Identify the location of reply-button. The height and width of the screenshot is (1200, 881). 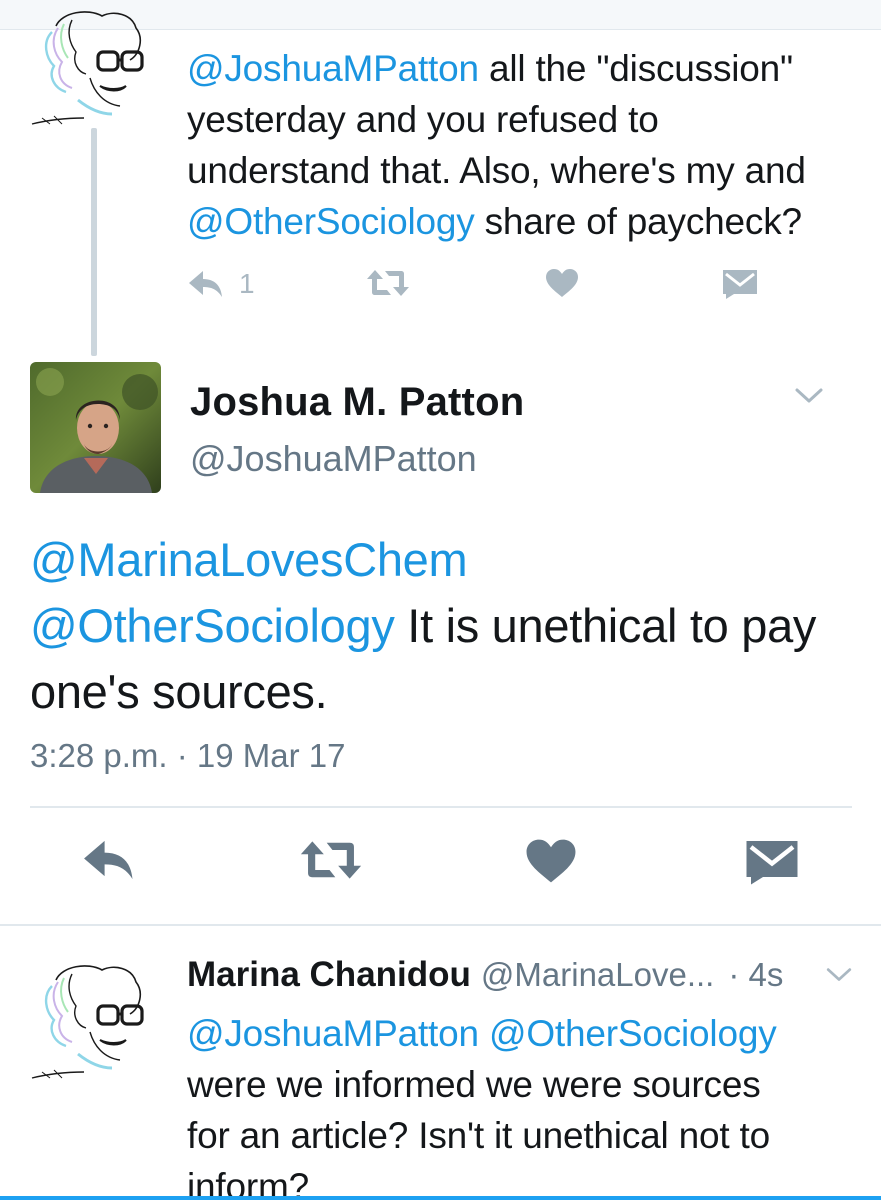
(109, 862).